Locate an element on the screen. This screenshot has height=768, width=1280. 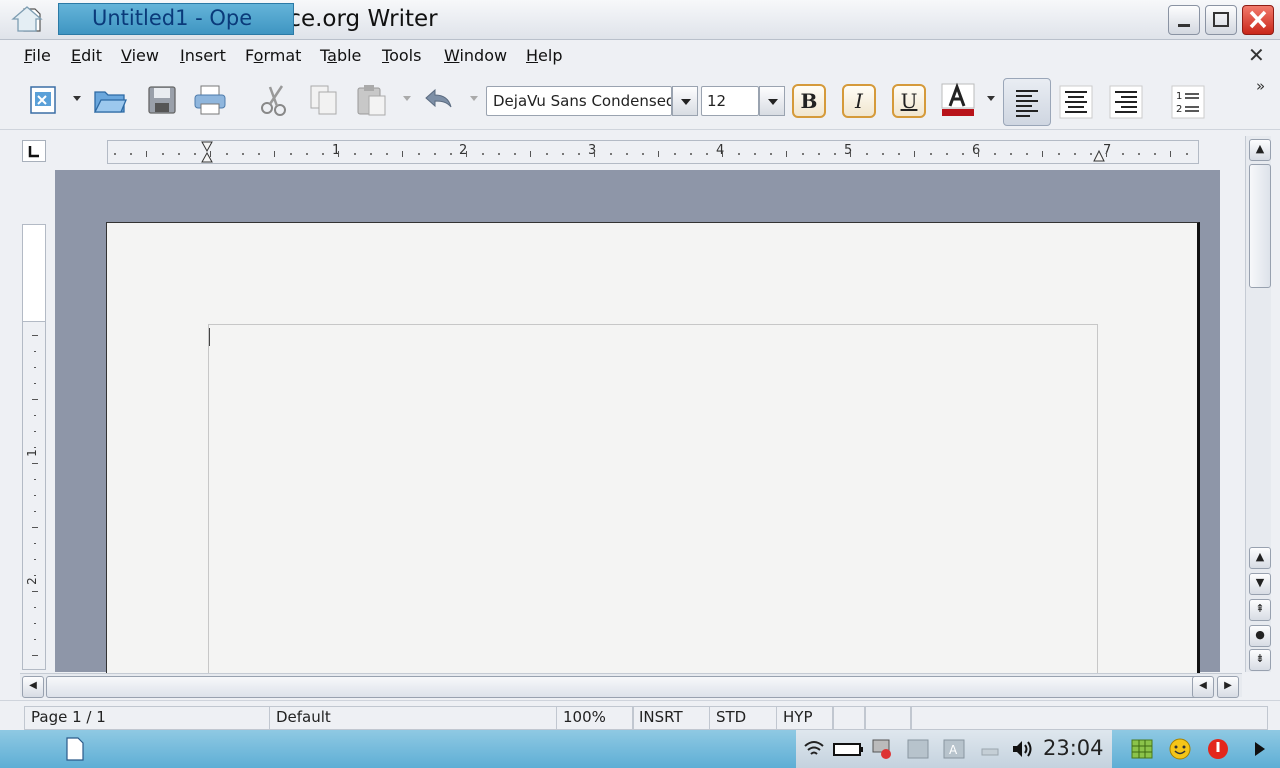
align-right-icon is located at coordinates (1126, 102).